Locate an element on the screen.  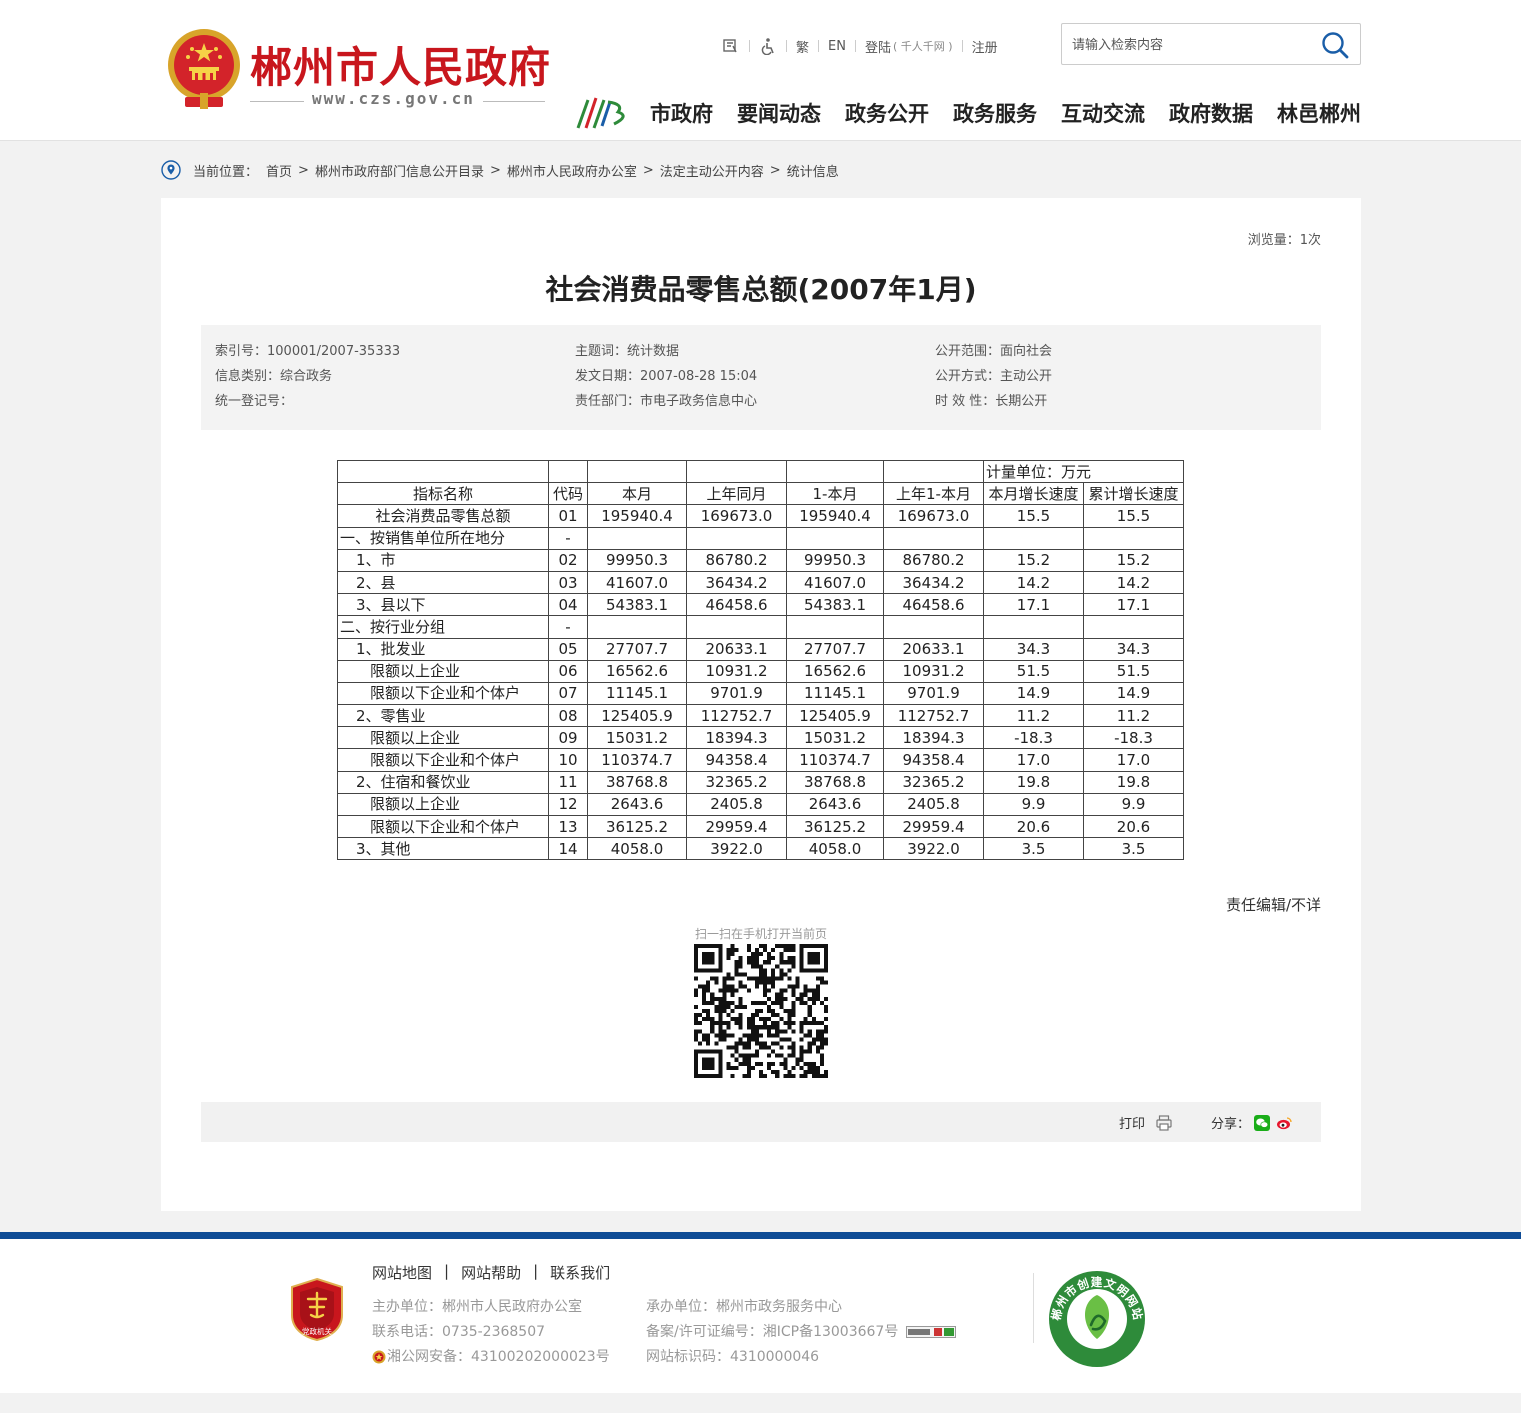
meta-column-1: 索引号：100001/2007-35333 信息类别：综合政务 统一登记号： is located at coordinates (307, 380).